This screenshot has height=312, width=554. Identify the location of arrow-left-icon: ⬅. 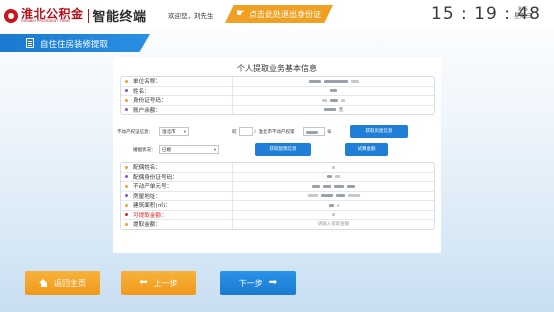
(143, 282).